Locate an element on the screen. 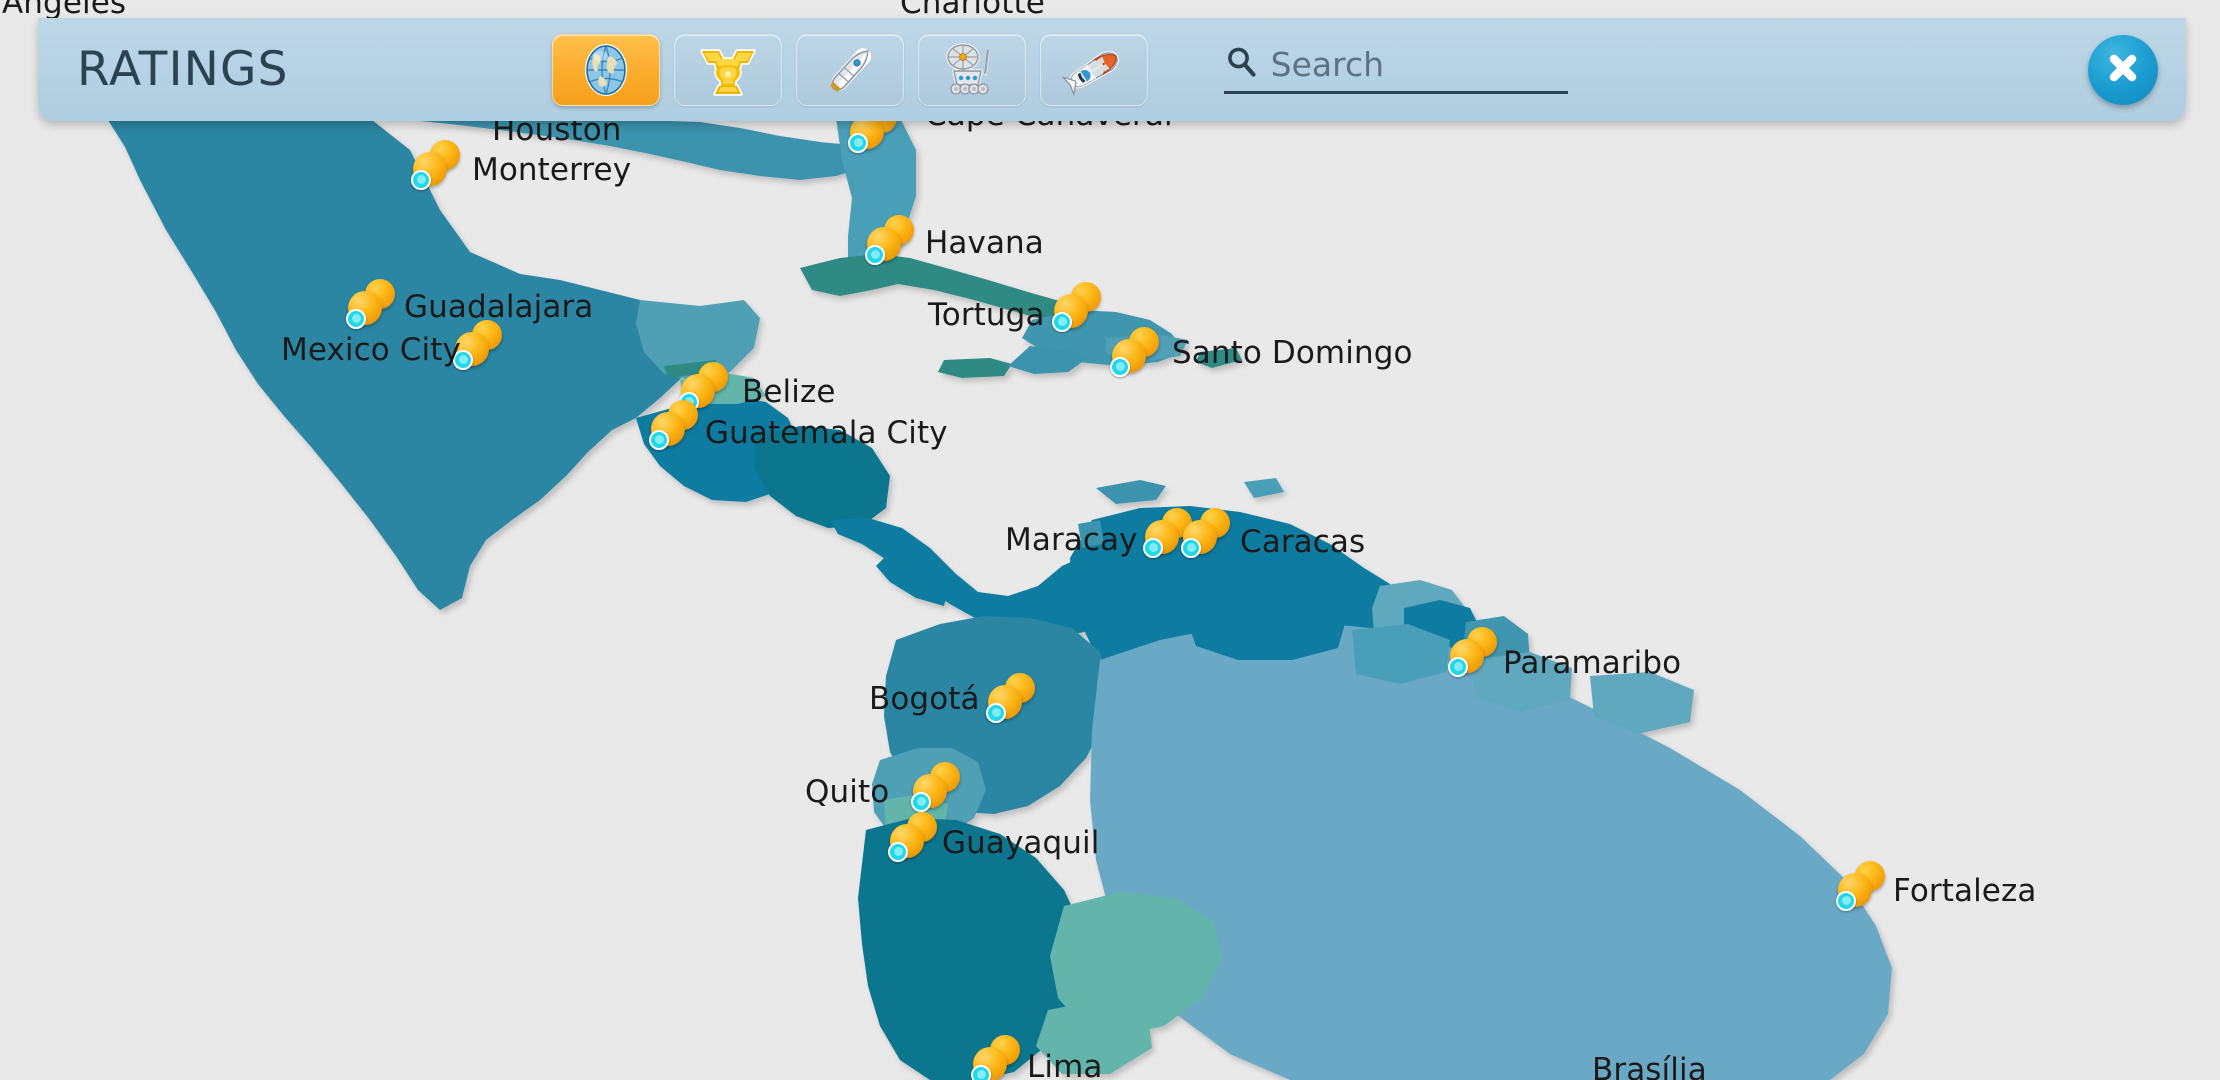  rover-icon is located at coordinates (972, 70).